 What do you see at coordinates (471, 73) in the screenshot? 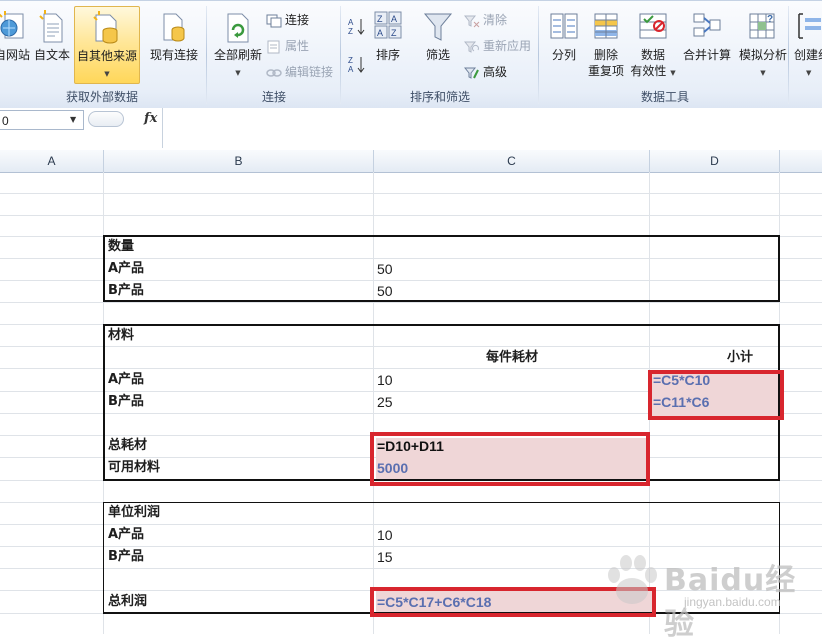
I see `advanced-filter-icon` at bounding box center [471, 73].